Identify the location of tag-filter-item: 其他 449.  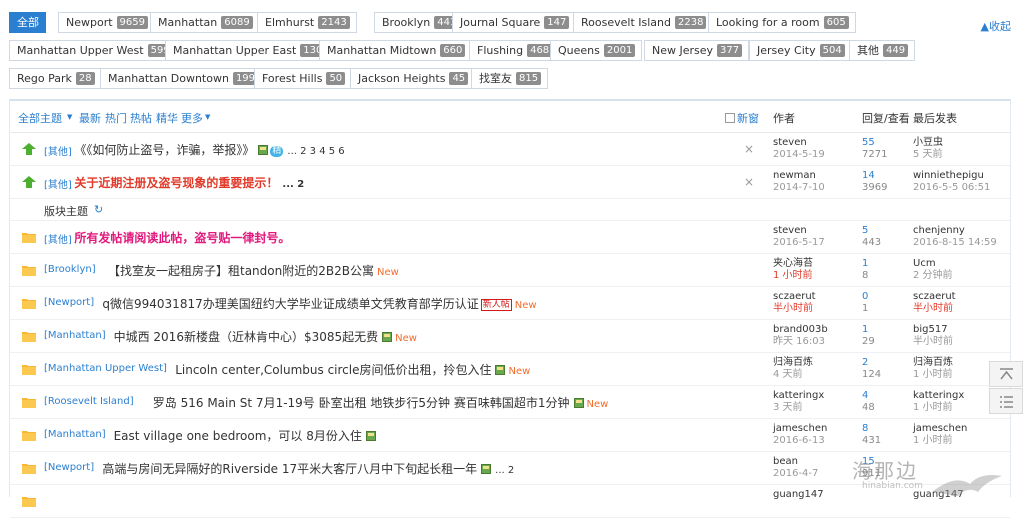
(882, 50).